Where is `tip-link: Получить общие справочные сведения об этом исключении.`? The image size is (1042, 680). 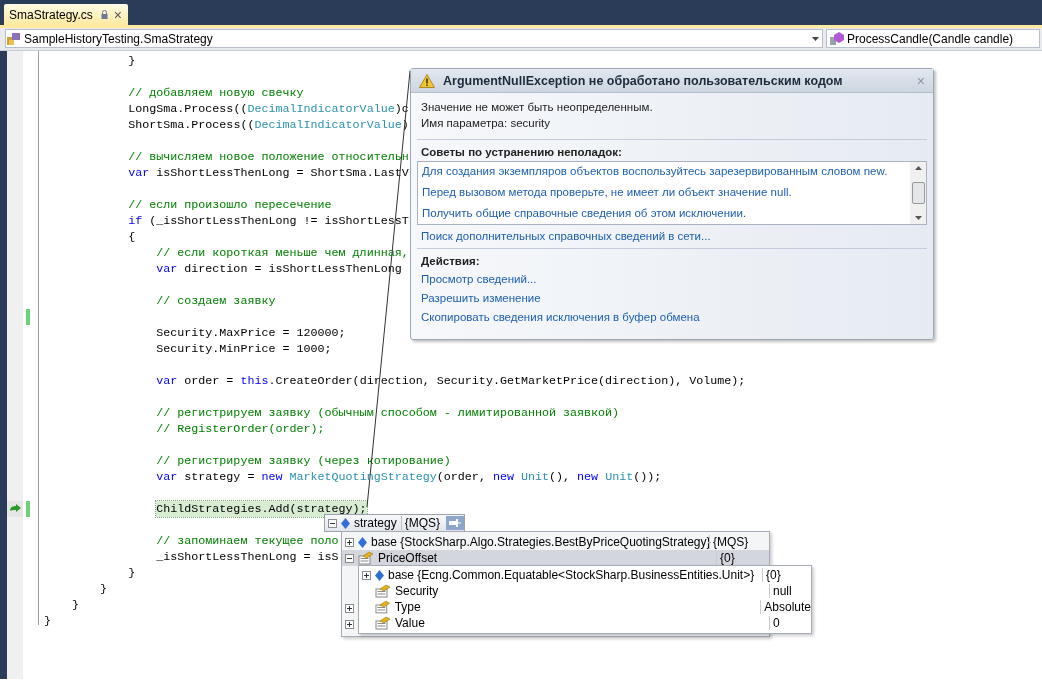
tip-link: Получить общие справочные сведения об этом исключении. is located at coordinates (584, 213).